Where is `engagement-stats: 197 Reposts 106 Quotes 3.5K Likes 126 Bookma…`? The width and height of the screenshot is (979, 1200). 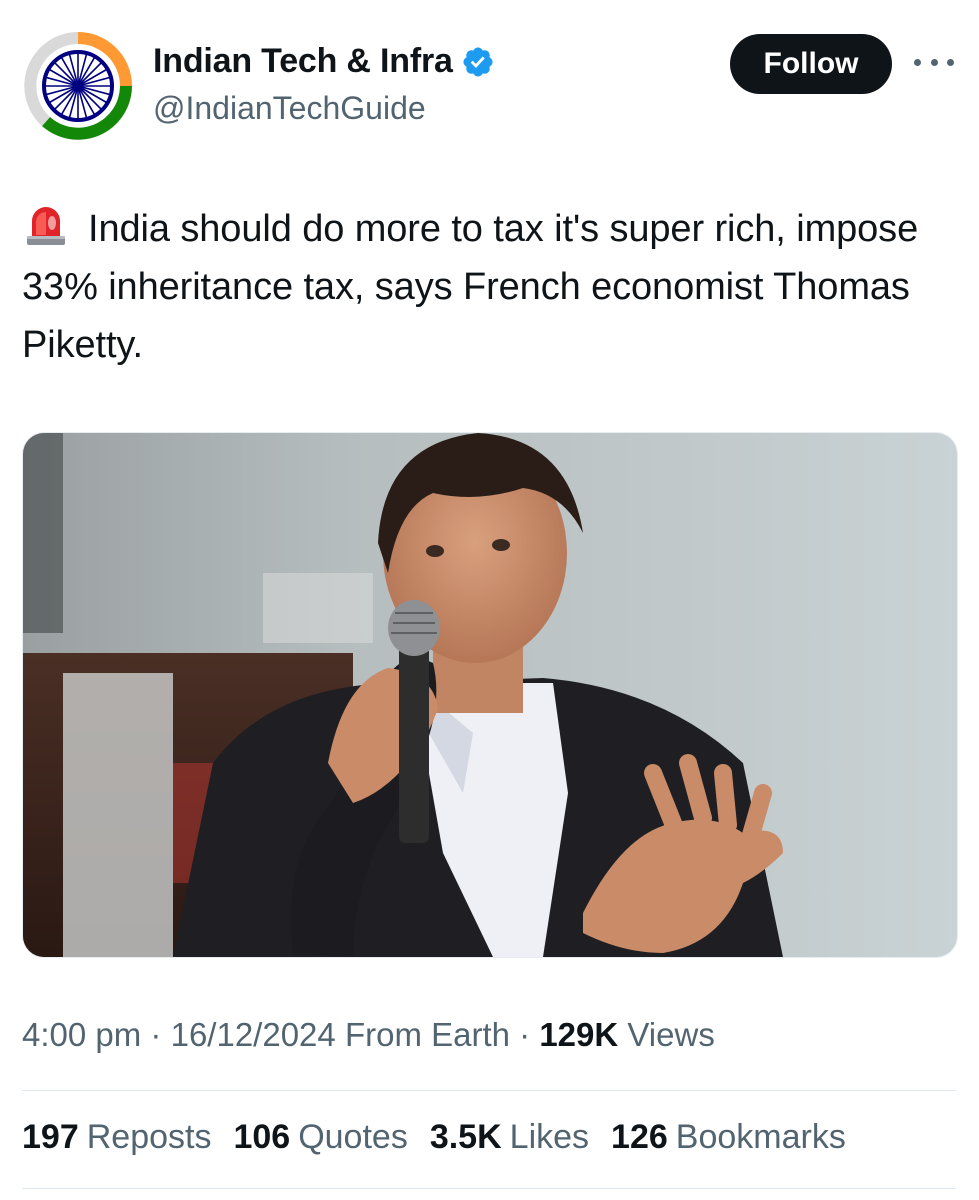 engagement-stats: 197 Reposts 106 Quotes 3.5K Likes 126 Bookma… is located at coordinates (434, 1137).